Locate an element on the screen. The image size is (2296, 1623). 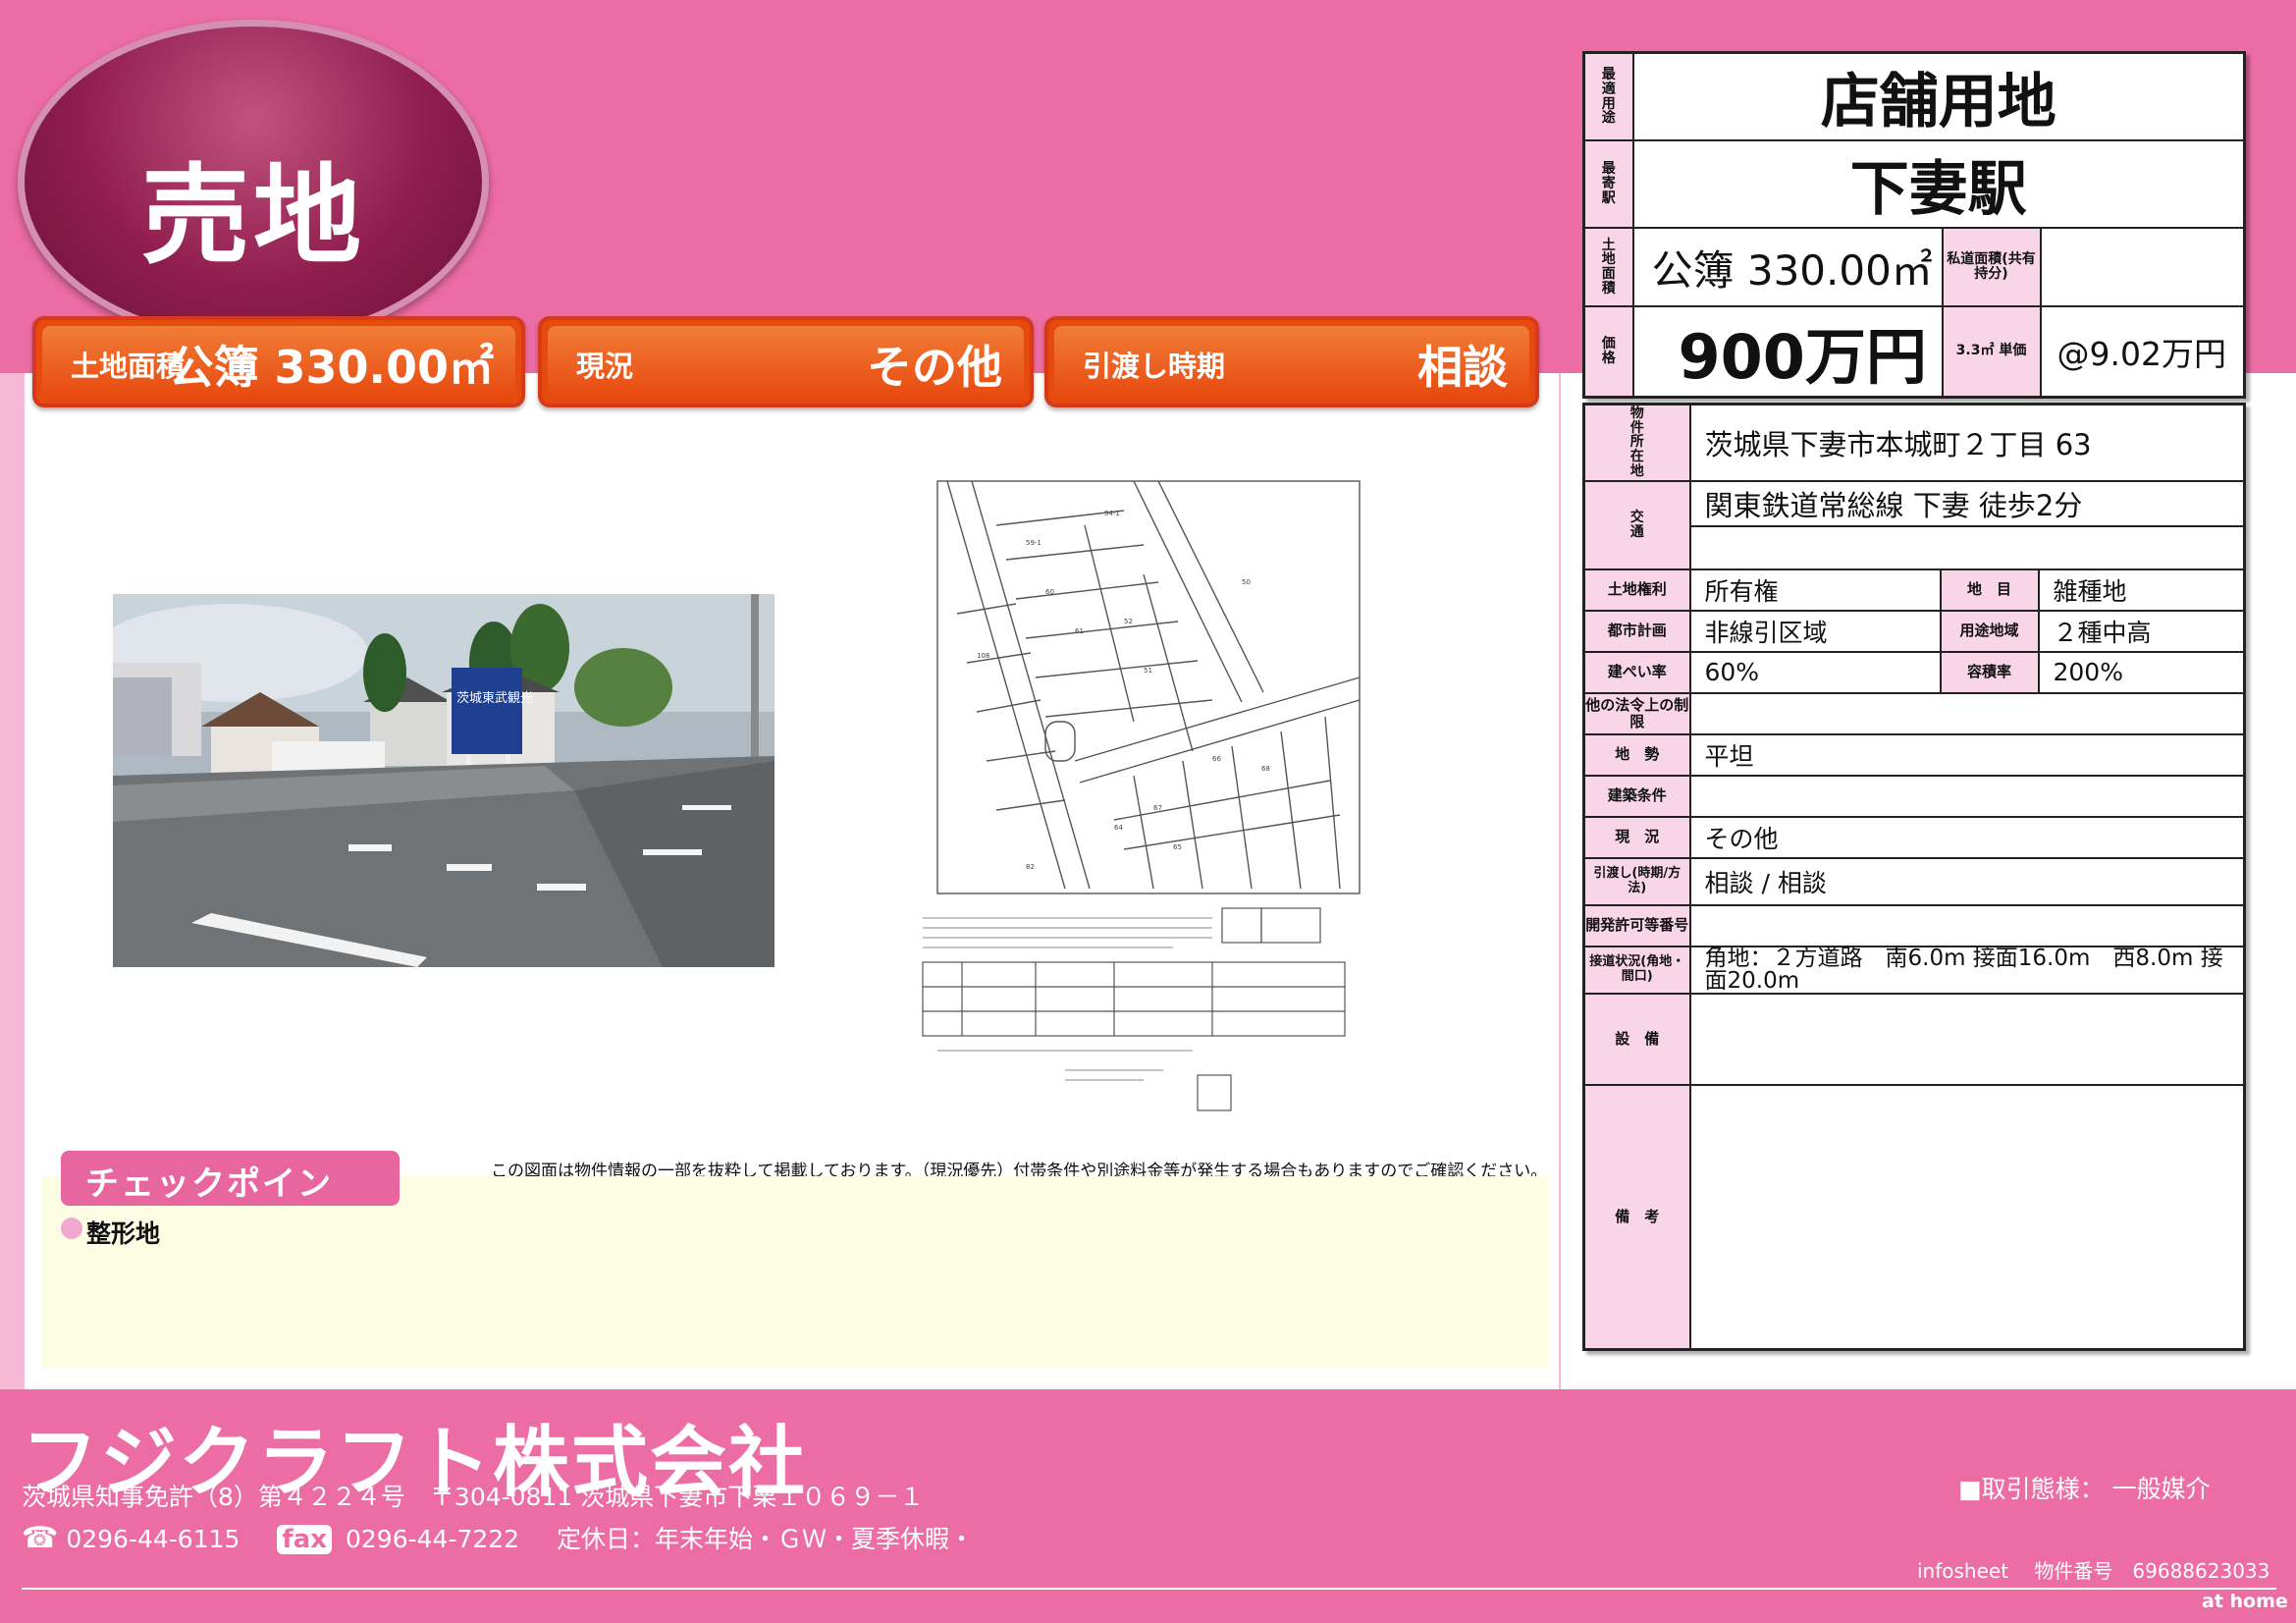
highlight-value: その他 is located at coordinates (934, 367).